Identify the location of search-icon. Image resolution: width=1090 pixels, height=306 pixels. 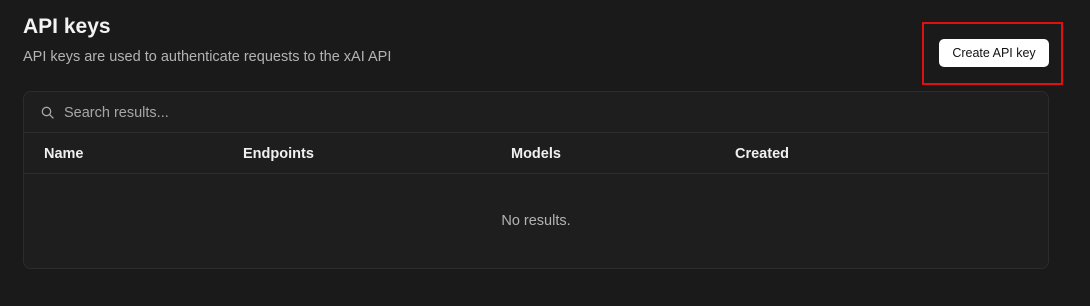
(47, 112).